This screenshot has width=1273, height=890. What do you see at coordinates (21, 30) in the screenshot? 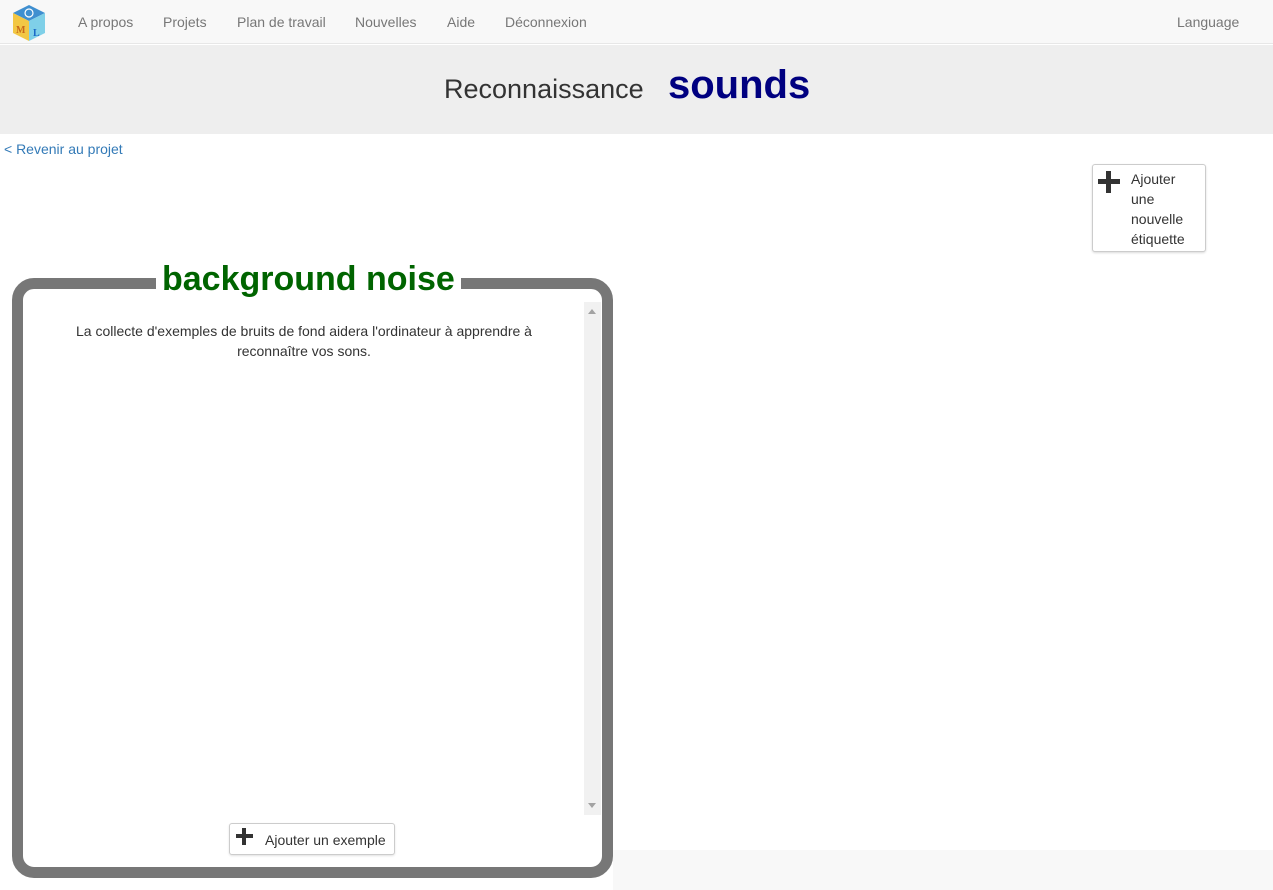
I see `svg-text: M` at bounding box center [21, 30].